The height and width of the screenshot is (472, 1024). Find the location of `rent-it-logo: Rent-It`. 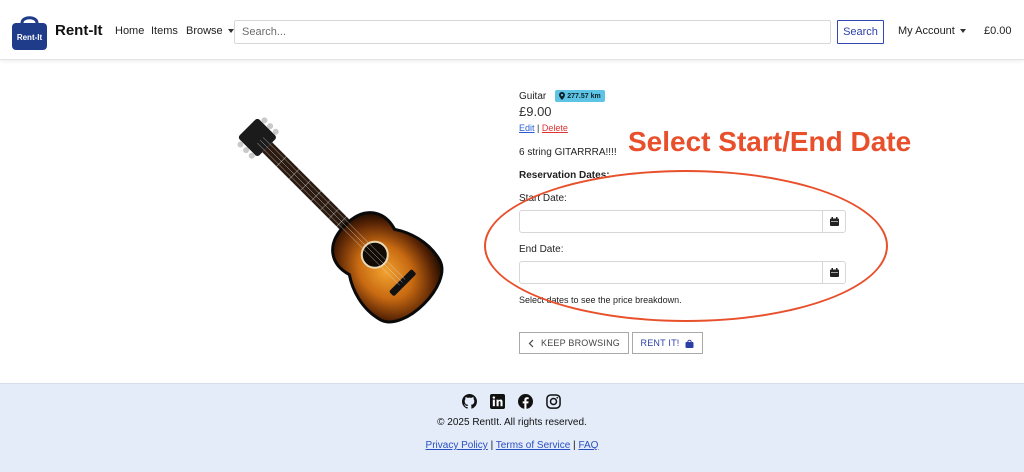

rent-it-logo: Rent-It is located at coordinates (29, 32).